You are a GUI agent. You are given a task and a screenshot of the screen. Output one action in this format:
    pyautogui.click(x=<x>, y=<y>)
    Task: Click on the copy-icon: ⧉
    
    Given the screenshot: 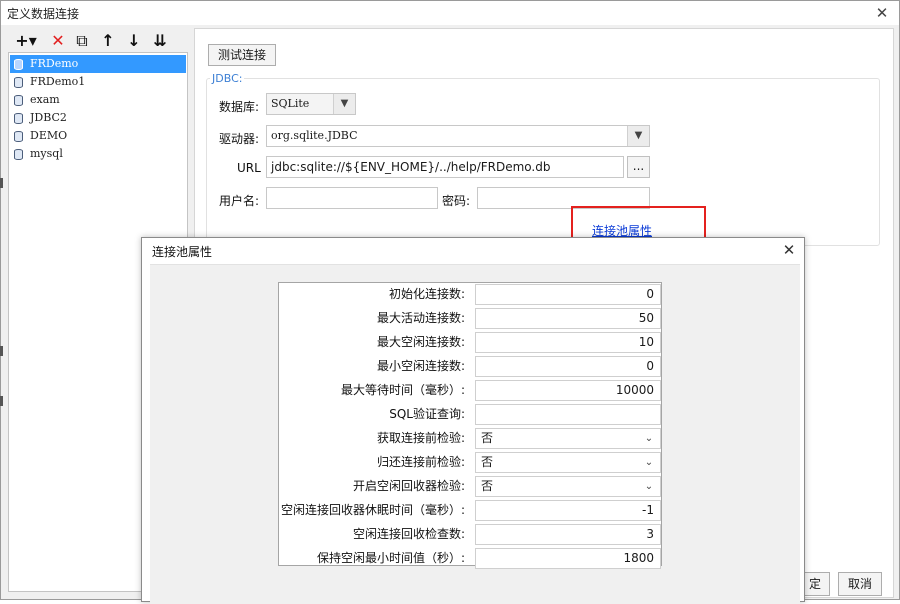 What is the action you would take?
    pyautogui.click(x=82, y=41)
    